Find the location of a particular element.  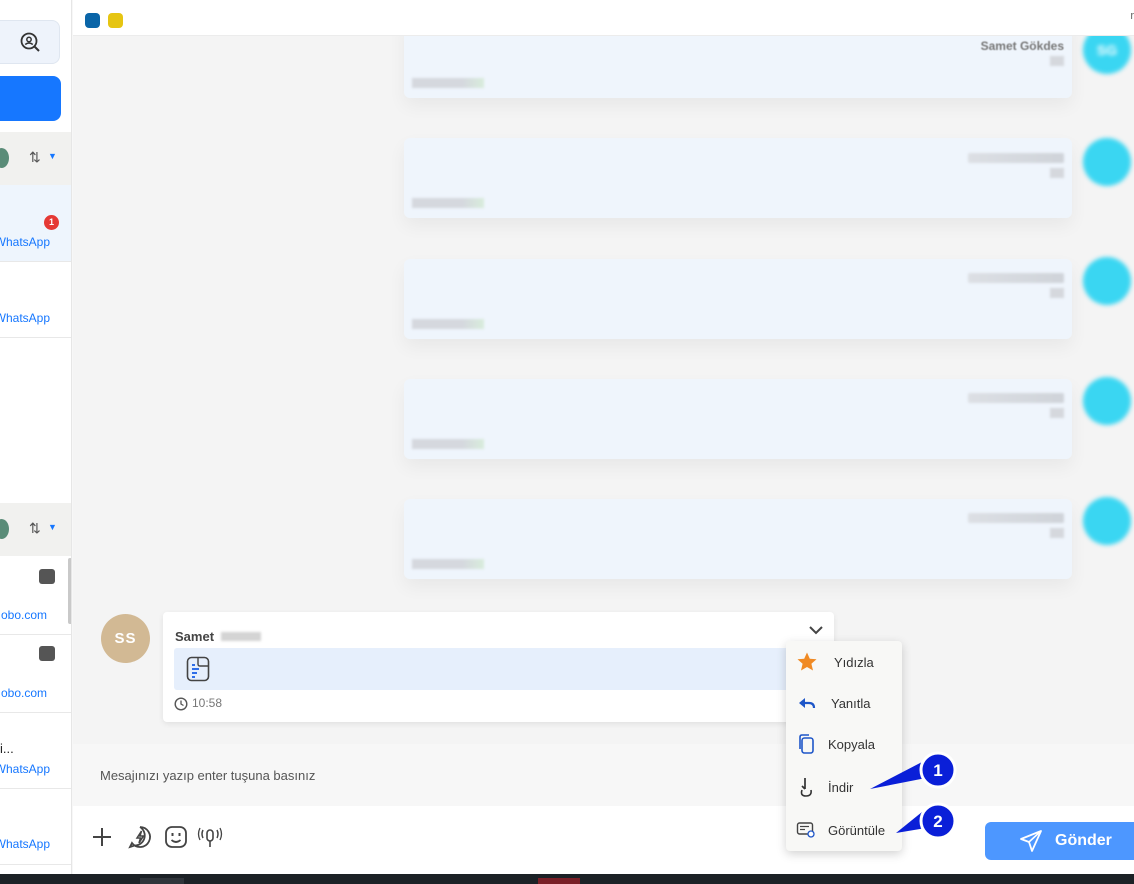

taskbar is located at coordinates (567, 879).